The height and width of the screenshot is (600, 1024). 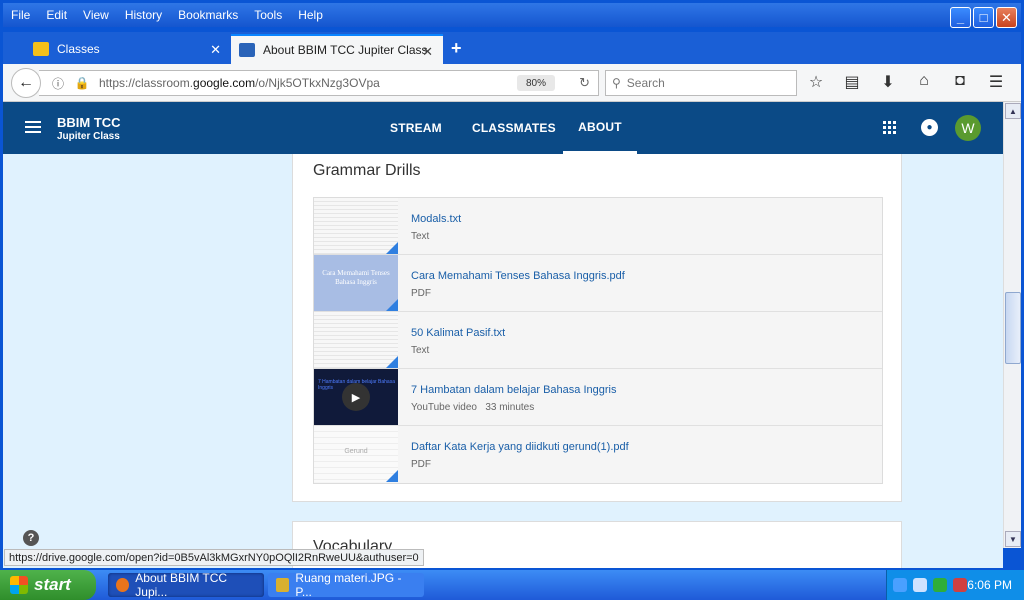 What do you see at coordinates (518, 276) in the screenshot?
I see `file-name: Cara Memahami Tenses Bahasa Inggris.pdf` at bounding box center [518, 276].